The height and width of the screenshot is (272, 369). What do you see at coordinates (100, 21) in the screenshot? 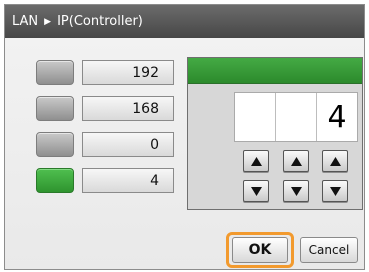
I see `breadcrumb-page: IP(Controller)` at bounding box center [100, 21].